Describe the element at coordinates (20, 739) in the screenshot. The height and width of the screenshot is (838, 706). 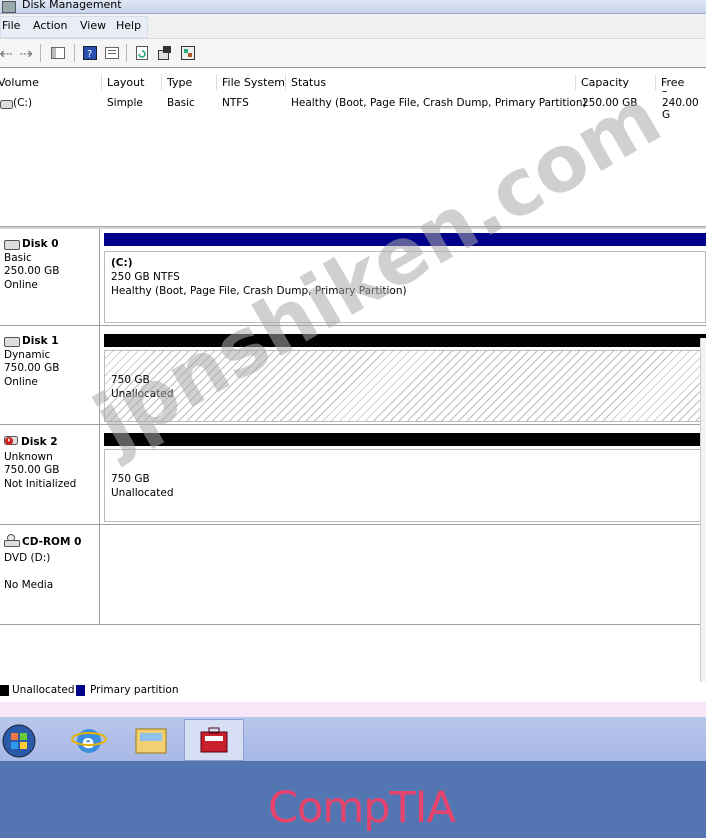
I see `start-button` at that location.